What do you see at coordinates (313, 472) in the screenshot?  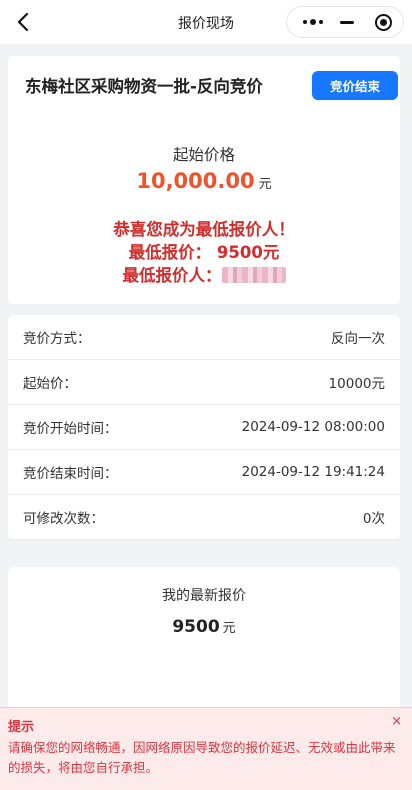 I see `detail-value: 2024-09-12 19:41:24` at bounding box center [313, 472].